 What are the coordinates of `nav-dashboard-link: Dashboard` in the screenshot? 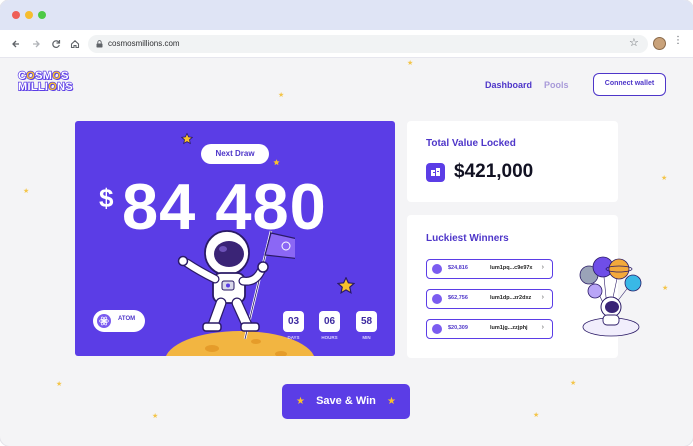 It's located at (508, 85).